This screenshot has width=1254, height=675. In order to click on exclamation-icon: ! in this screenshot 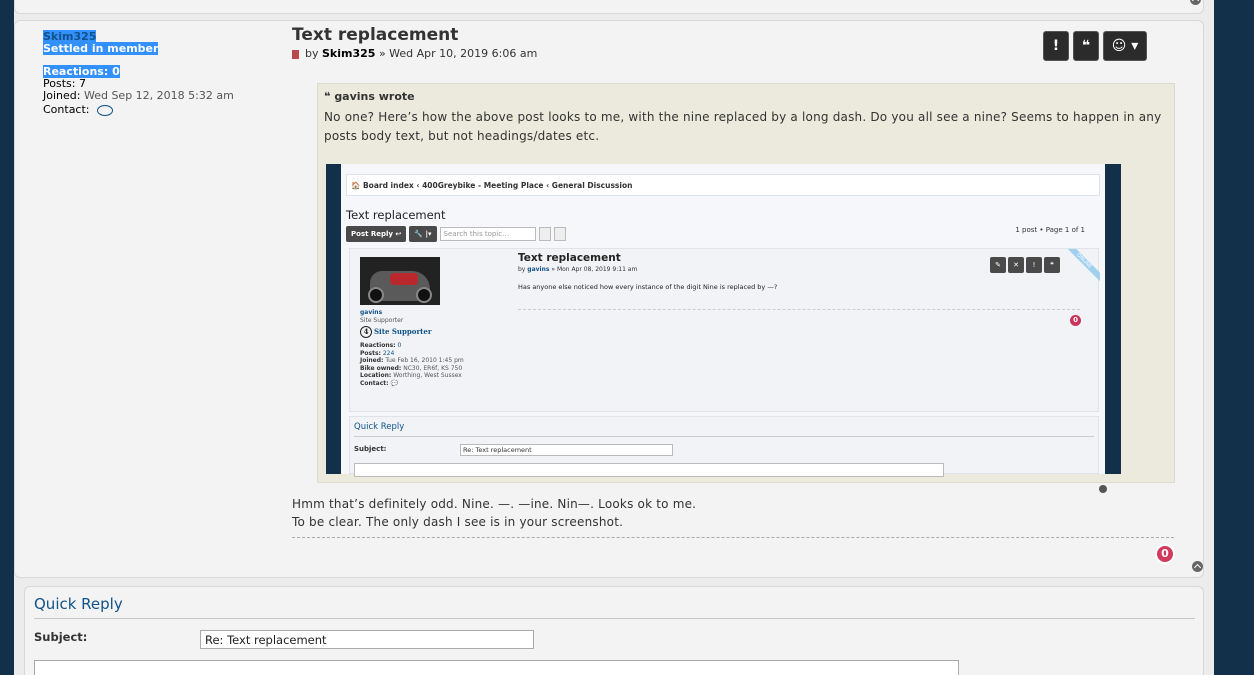, I will do `click(1056, 46)`.